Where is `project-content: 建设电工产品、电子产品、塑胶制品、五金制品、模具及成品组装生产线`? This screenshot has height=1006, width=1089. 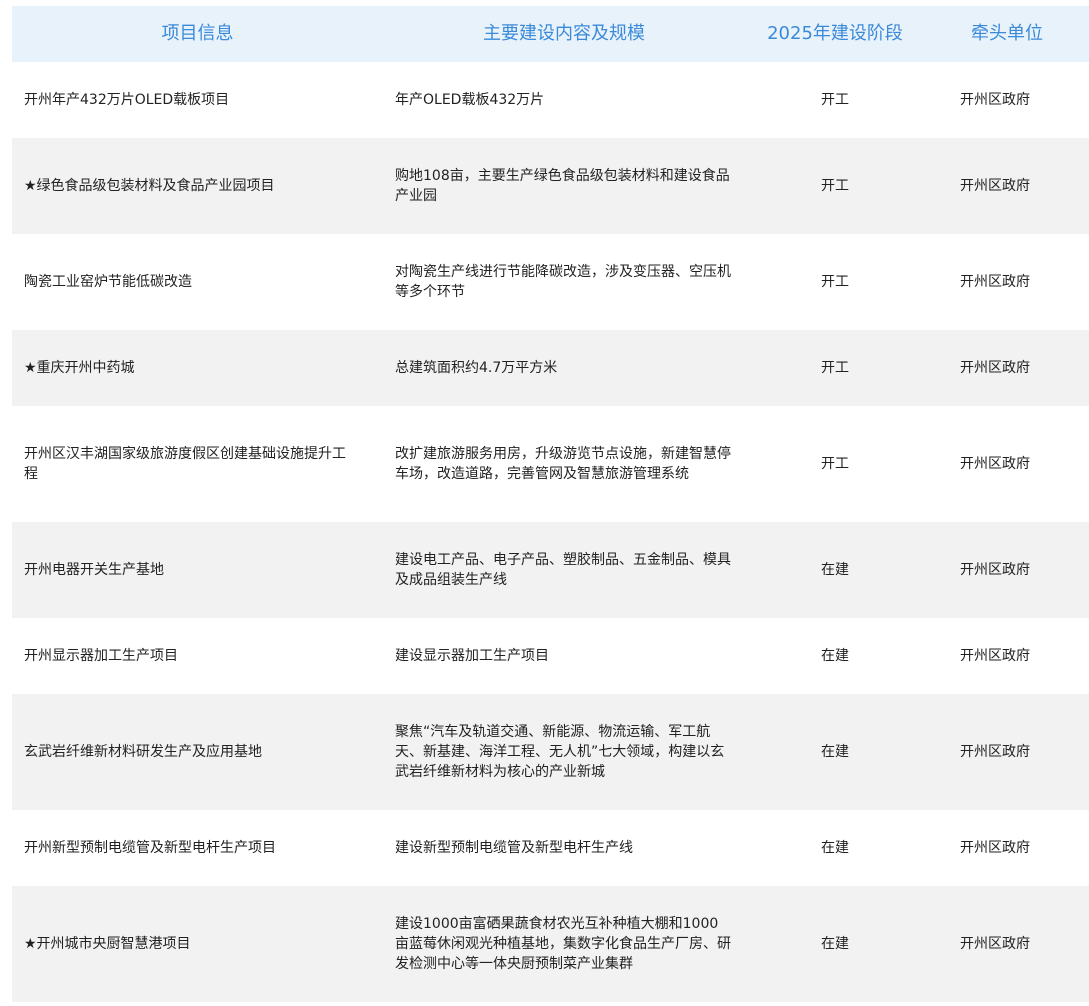
project-content: 建设电工产品、电子产品、塑胶制品、五金制品、模具及成品组装生产线 is located at coordinates (563, 570).